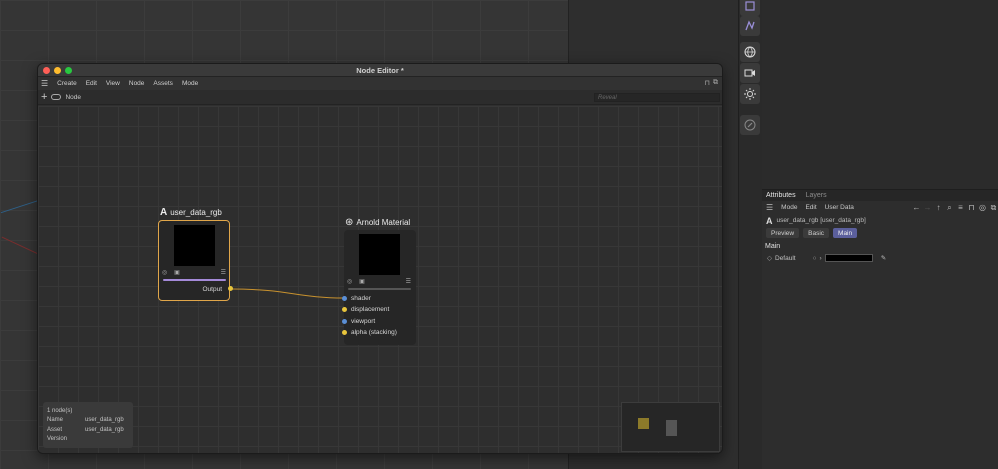 The height and width of the screenshot is (469, 998). I want to click on main-button: Main, so click(845, 233).